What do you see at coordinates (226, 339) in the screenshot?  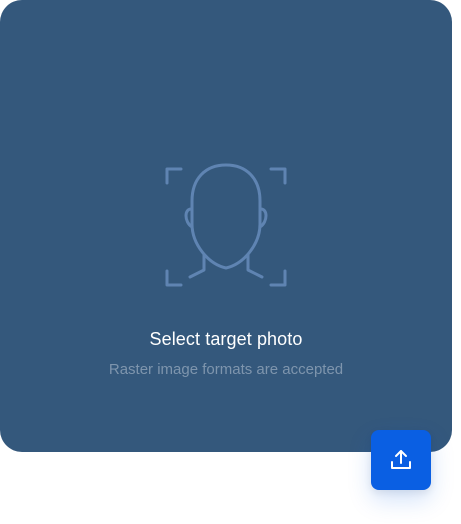 I see `card-title: Select target photo` at bounding box center [226, 339].